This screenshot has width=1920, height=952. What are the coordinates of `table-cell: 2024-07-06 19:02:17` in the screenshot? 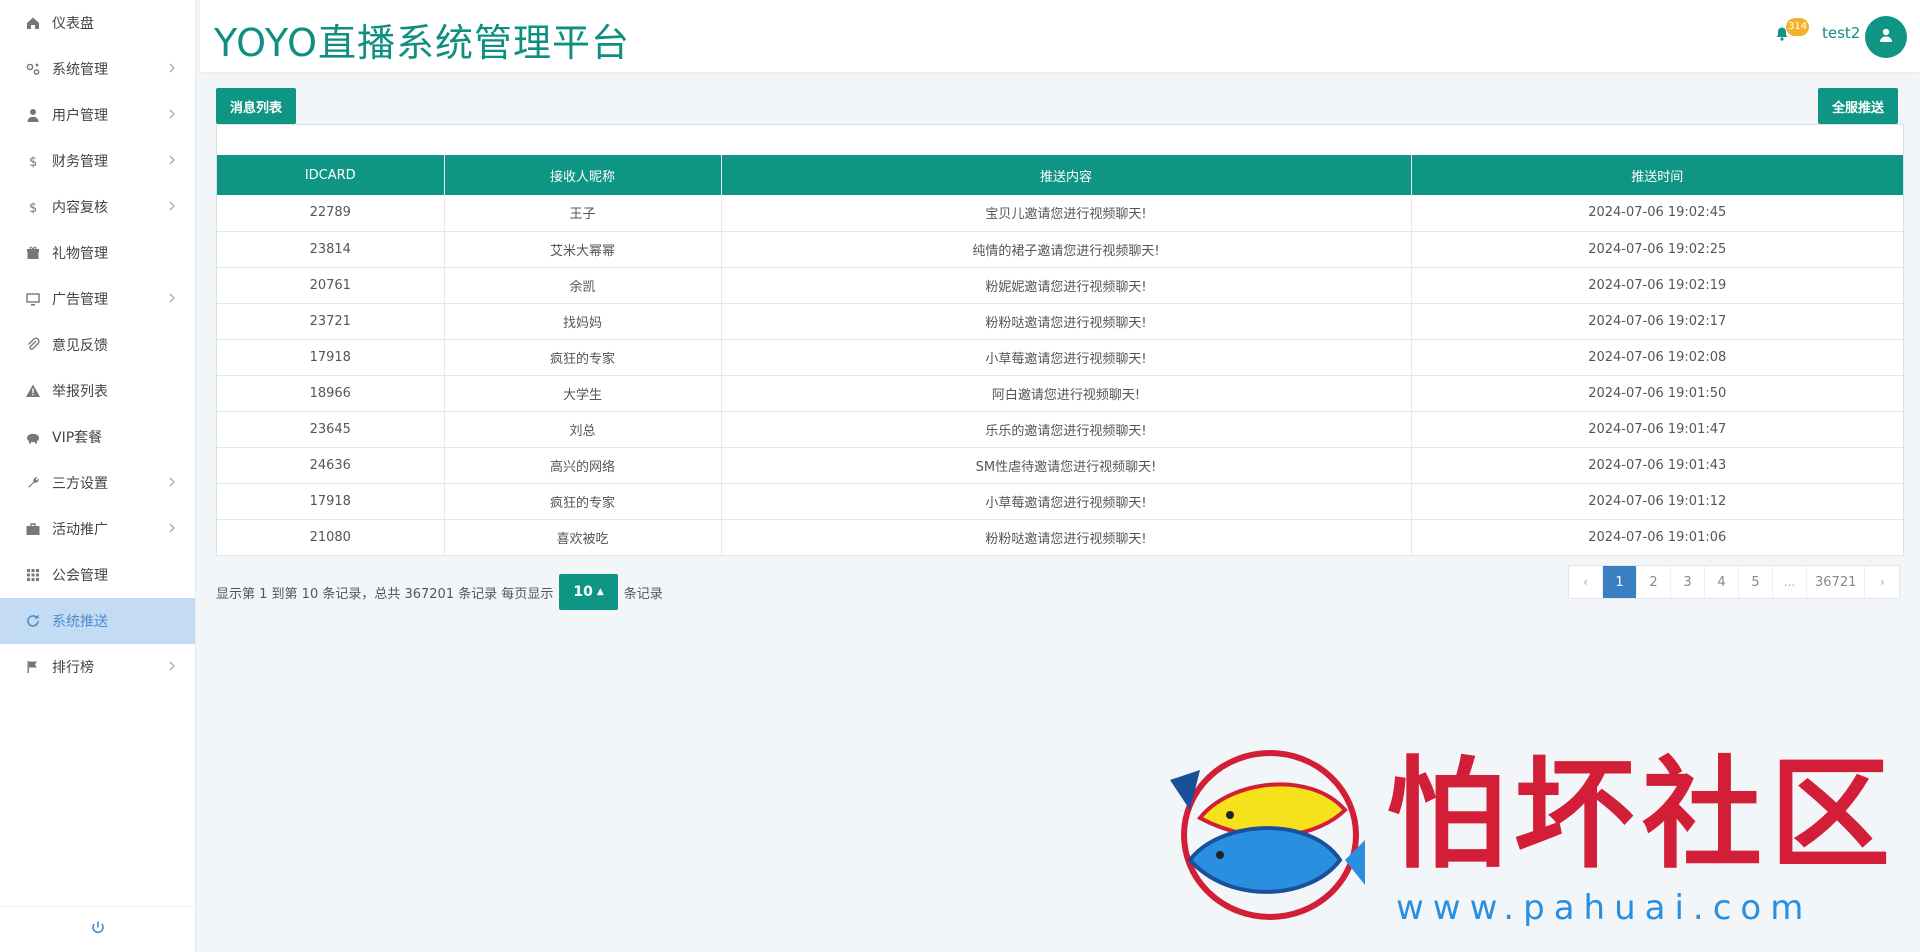 It's located at (1657, 321).